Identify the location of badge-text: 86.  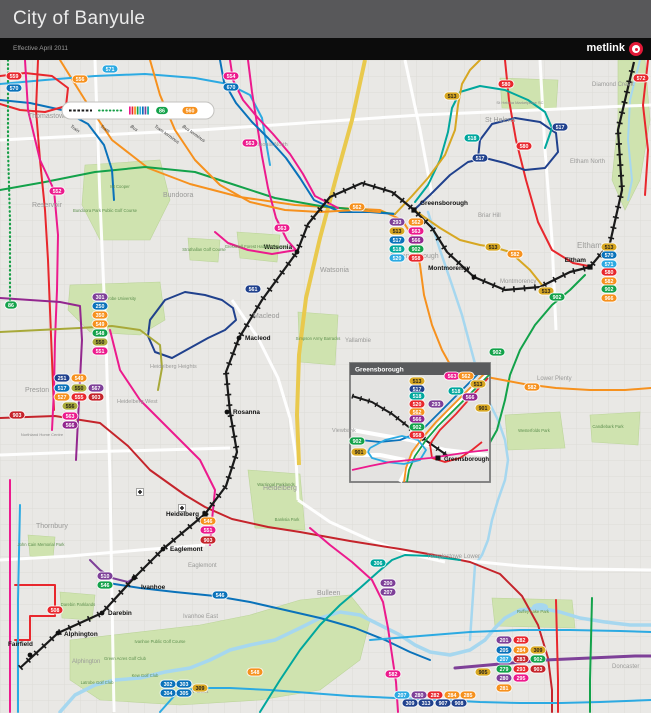
(162, 112).